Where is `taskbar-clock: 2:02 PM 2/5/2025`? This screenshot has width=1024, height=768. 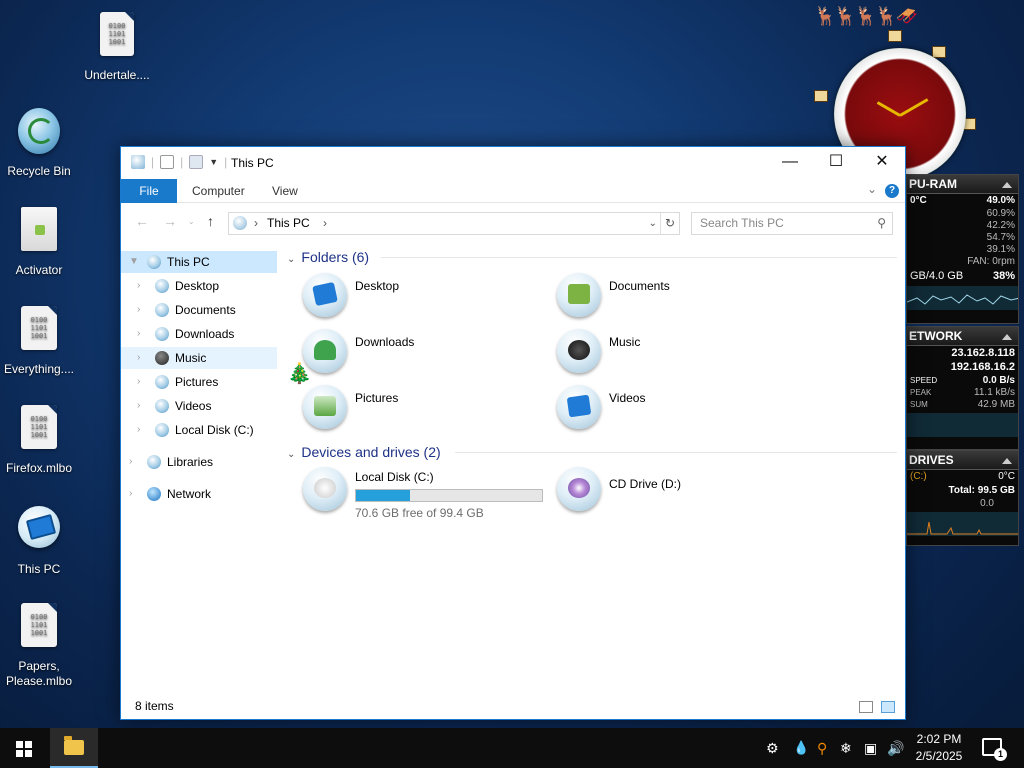
taskbar-clock: 2:02 PM 2/5/2025 is located at coordinates (939, 748).